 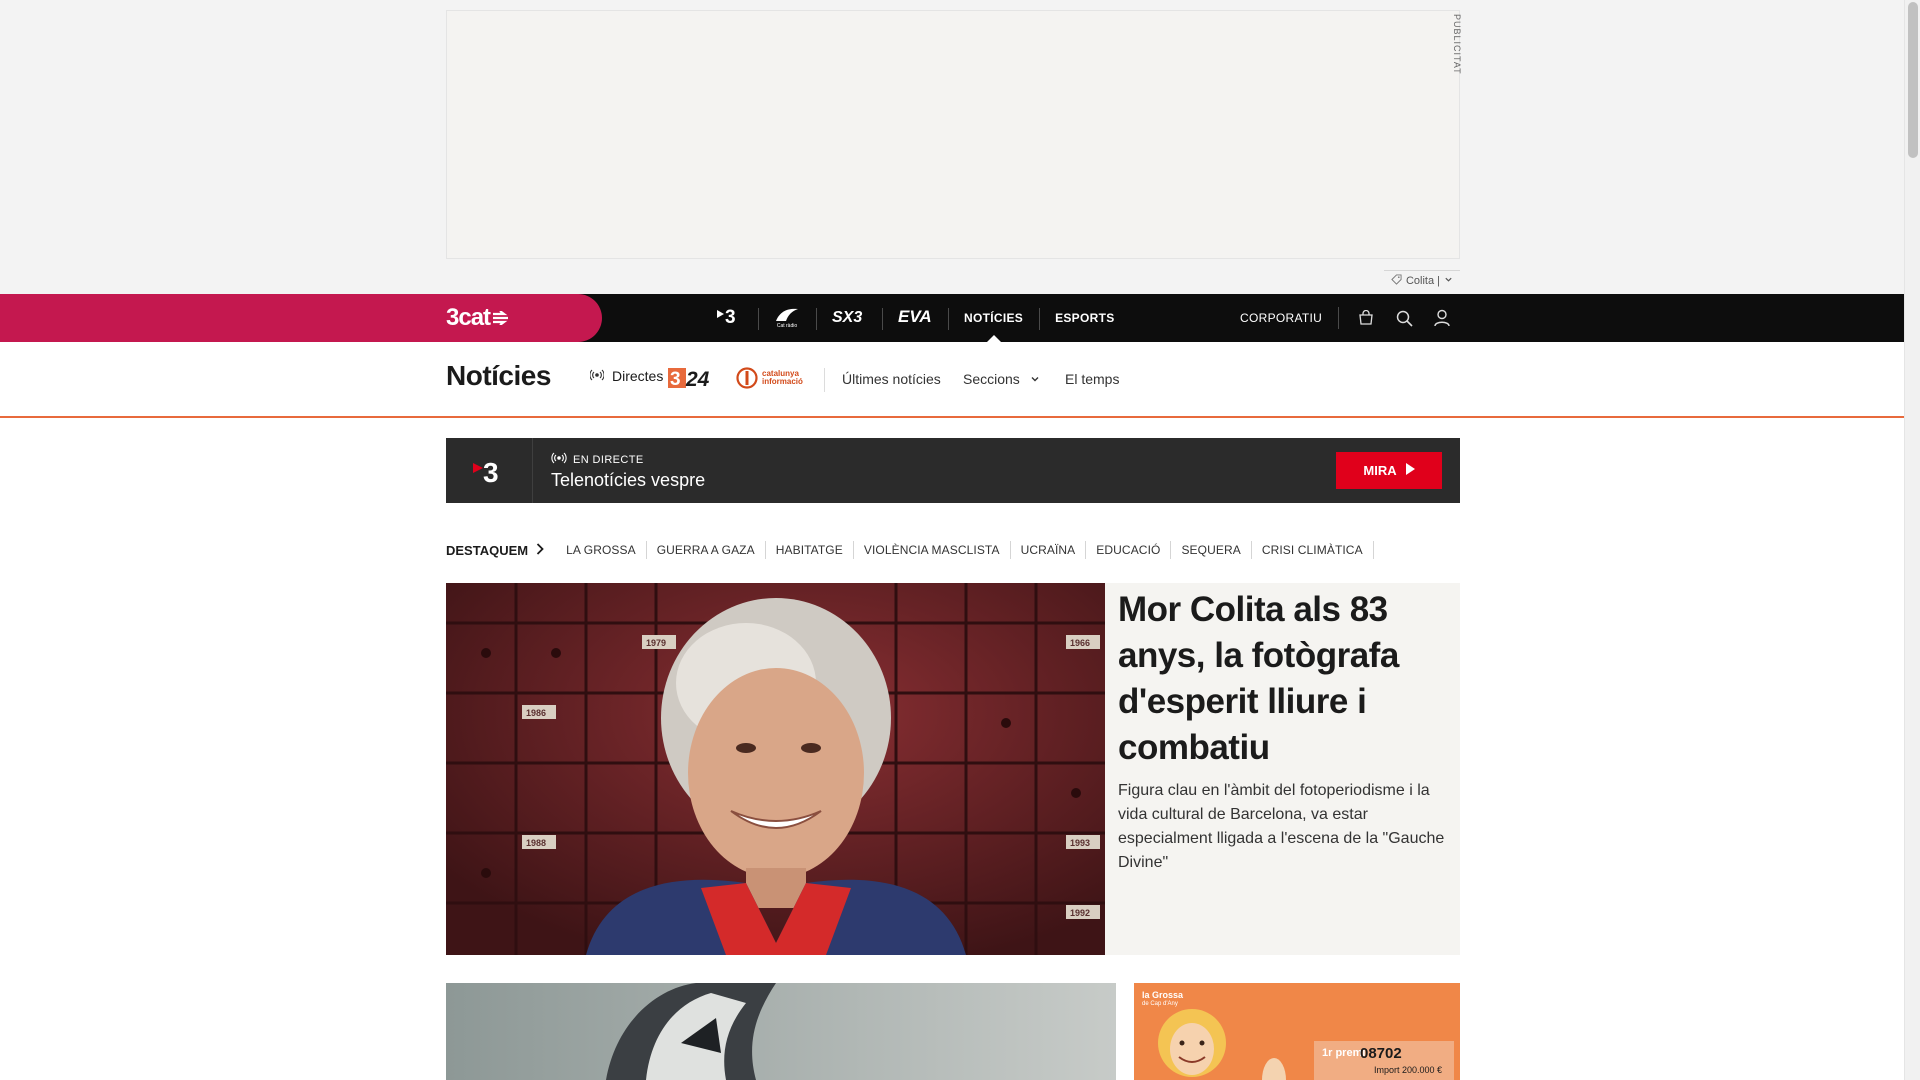 I want to click on channel-eva: EVA, so click(x=915, y=318).